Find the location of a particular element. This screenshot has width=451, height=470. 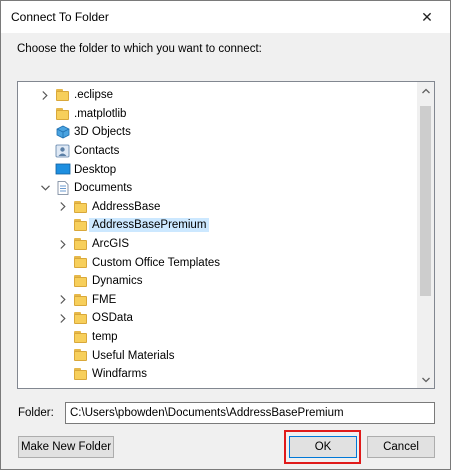

contacts-icon is located at coordinates (63, 151).